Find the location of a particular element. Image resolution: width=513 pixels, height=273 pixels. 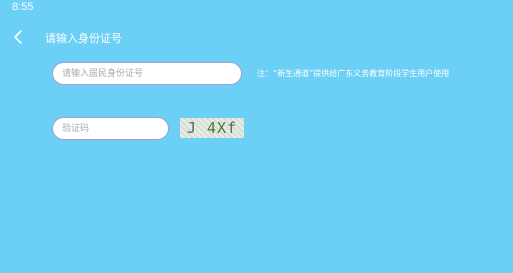

status-bar-time: 8:55 is located at coordinates (23, 7).